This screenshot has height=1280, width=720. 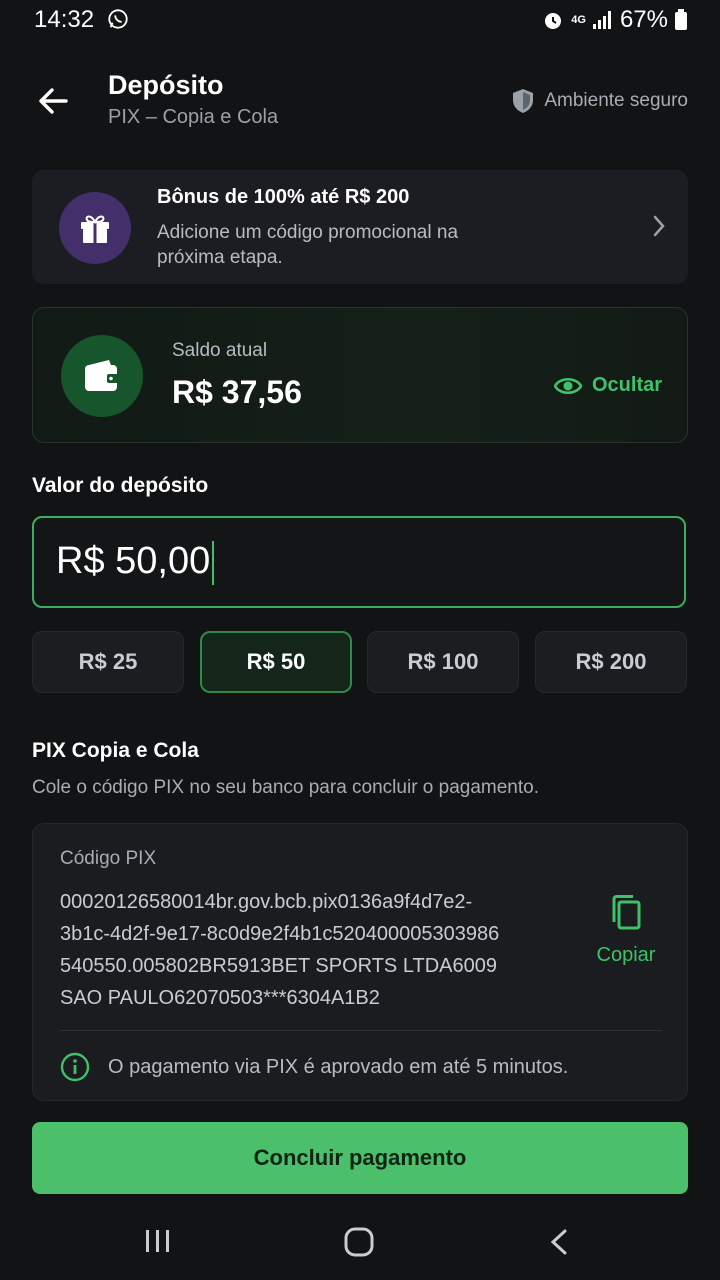 I want to click on alarm-icon, so click(x=553, y=21).